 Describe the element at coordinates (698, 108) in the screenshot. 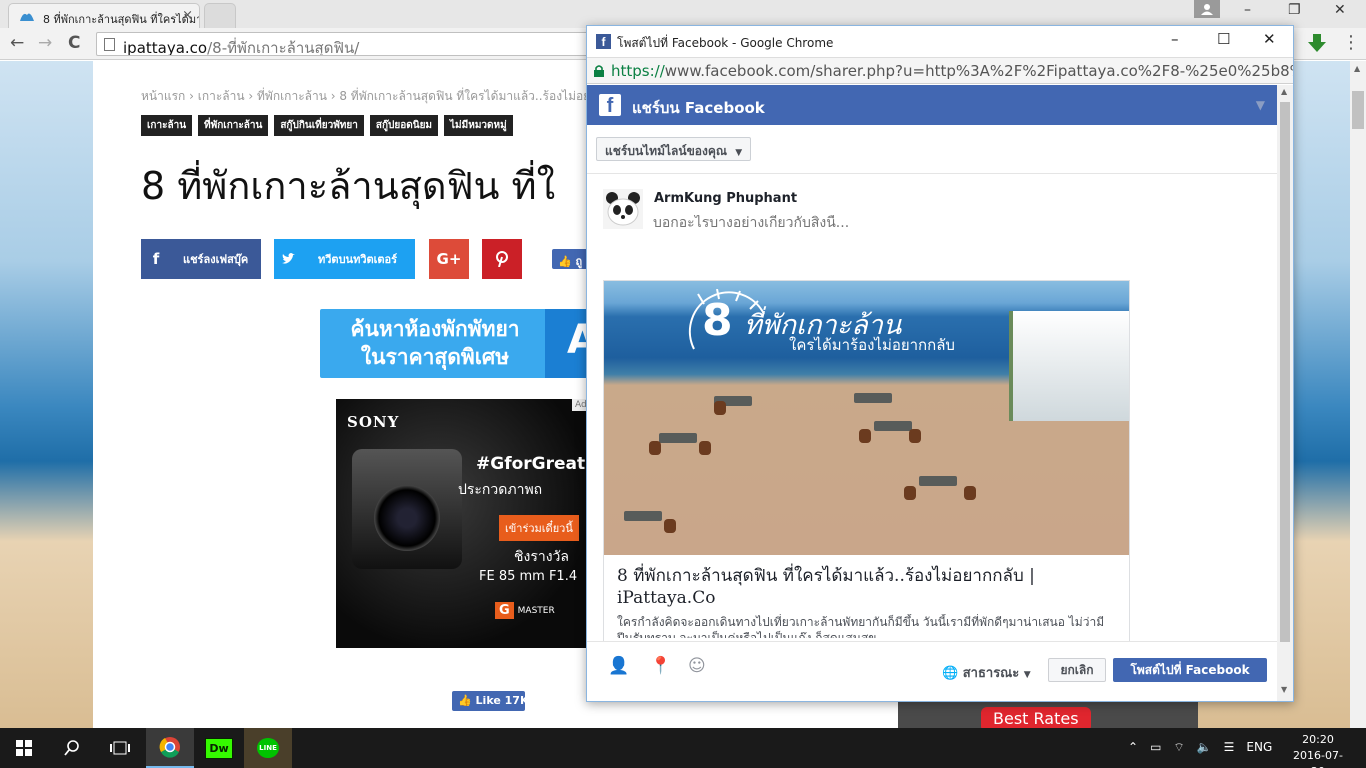

I see `share-header-title: แชร์บน Facebook` at that location.